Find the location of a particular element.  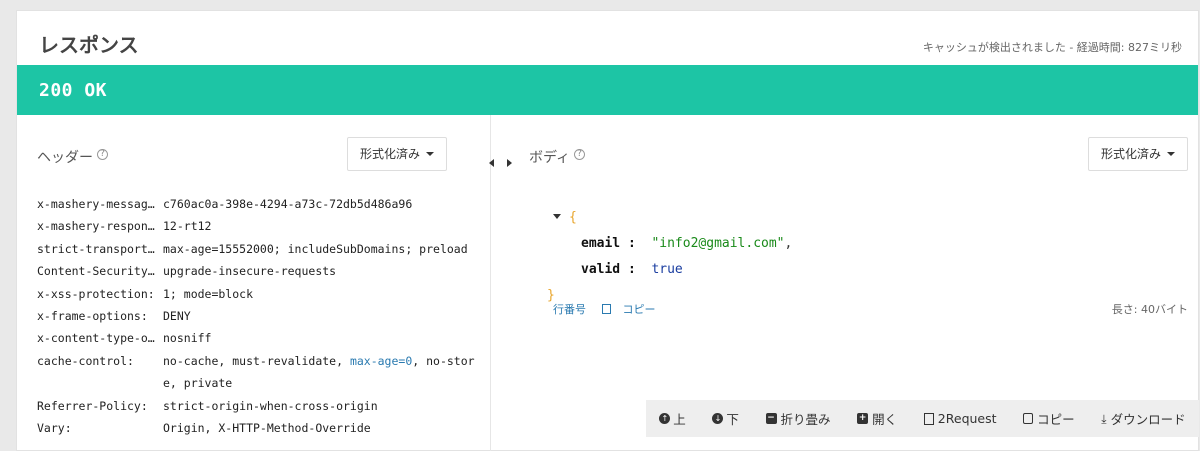

header-key: x-xss-protection: is located at coordinates (96, 293).